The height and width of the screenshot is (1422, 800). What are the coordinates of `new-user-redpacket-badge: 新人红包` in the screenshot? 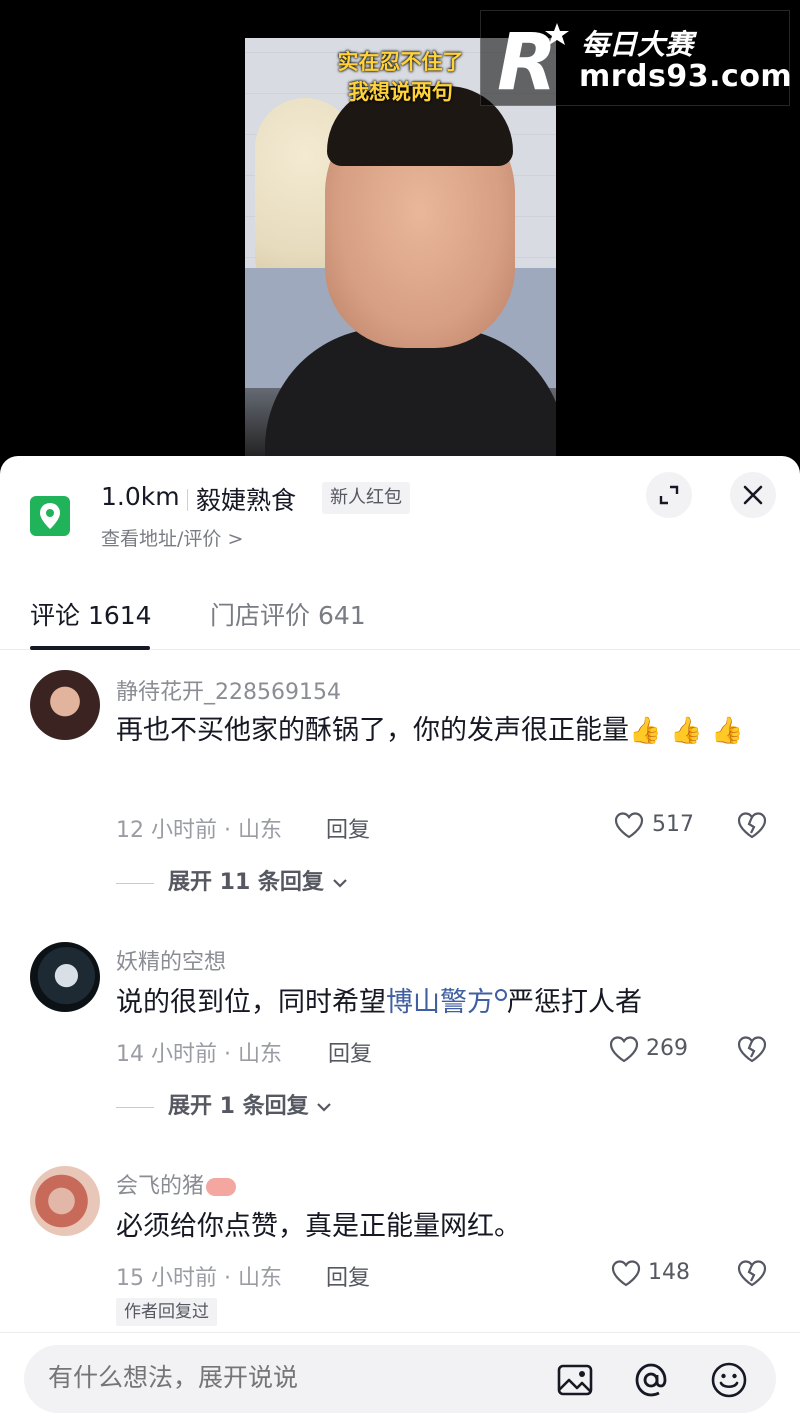 It's located at (366, 498).